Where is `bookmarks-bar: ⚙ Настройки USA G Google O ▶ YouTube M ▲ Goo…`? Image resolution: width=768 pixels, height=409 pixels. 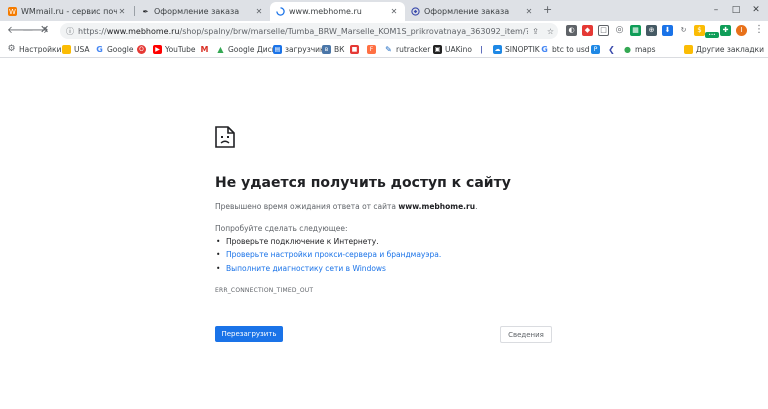
bookmarks-bar: ⚙ Настройки USA G Google O ▶ YouTube M ▲ Goo… is located at coordinates (384, 49).